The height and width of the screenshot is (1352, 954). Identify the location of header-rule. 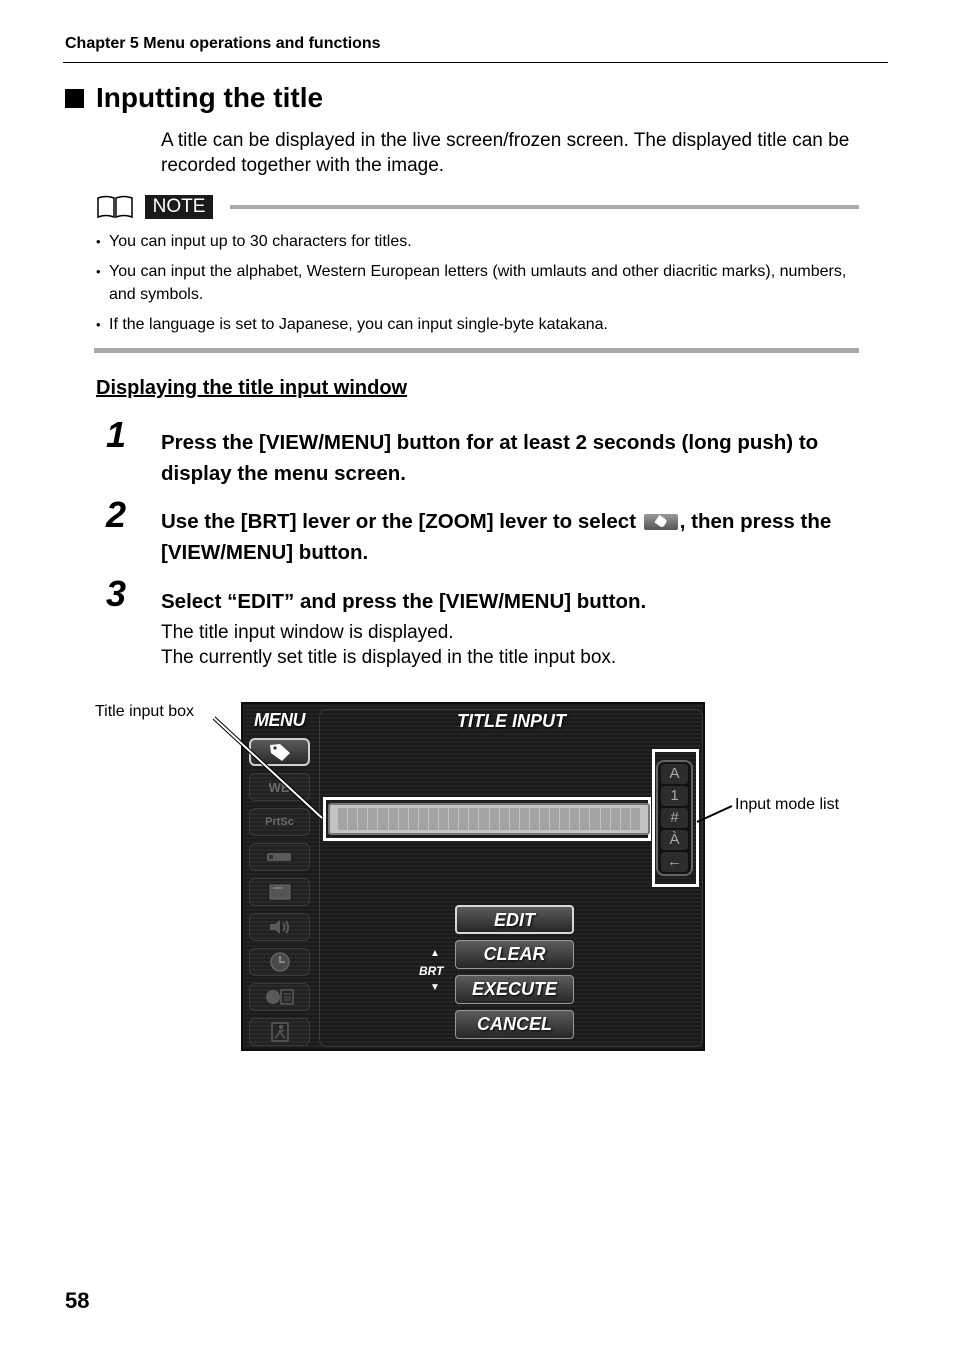
(475, 62).